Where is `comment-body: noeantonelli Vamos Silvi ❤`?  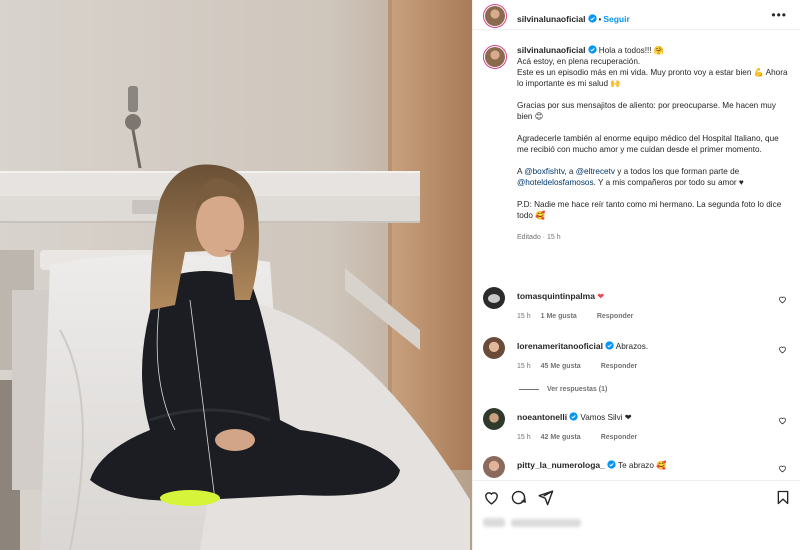 comment-body: noeantonelli Vamos Silvi ❤ is located at coordinates (642, 417).